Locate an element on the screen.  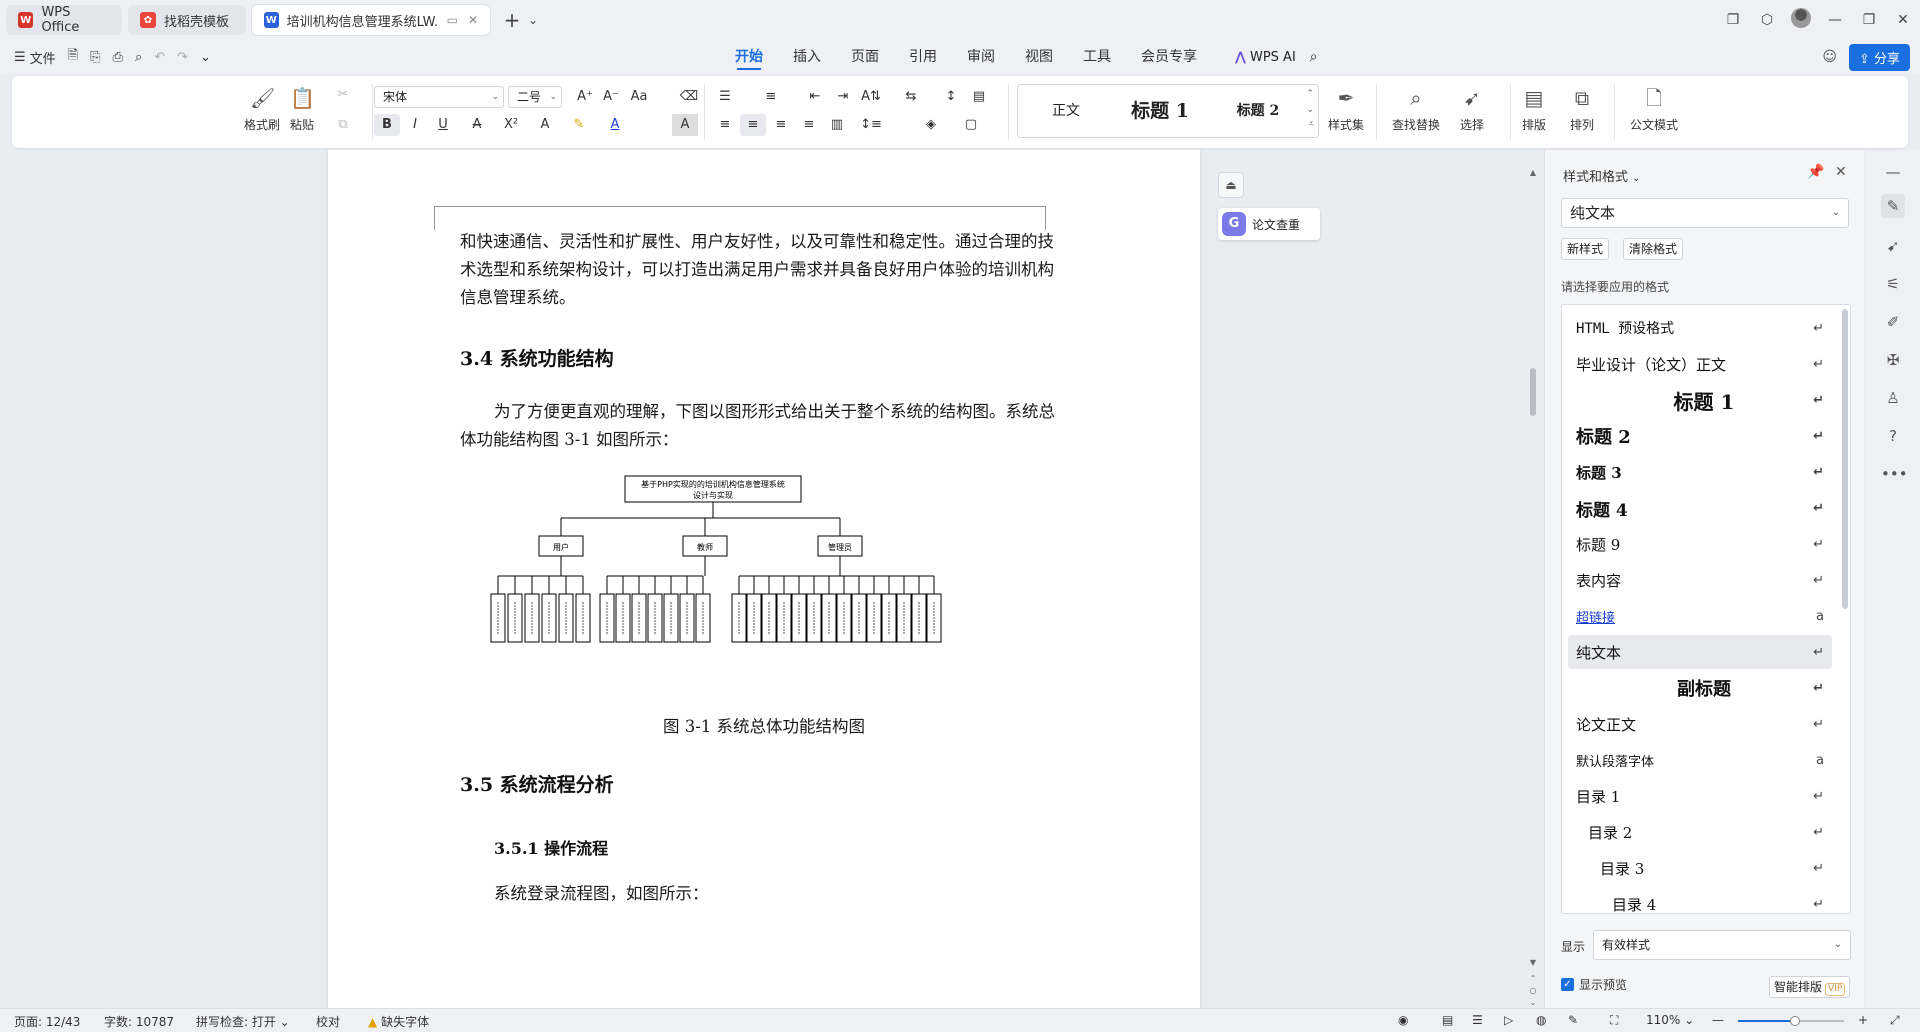
style-item-subtitle: 副标题 ↵ is located at coordinates (1700, 688).